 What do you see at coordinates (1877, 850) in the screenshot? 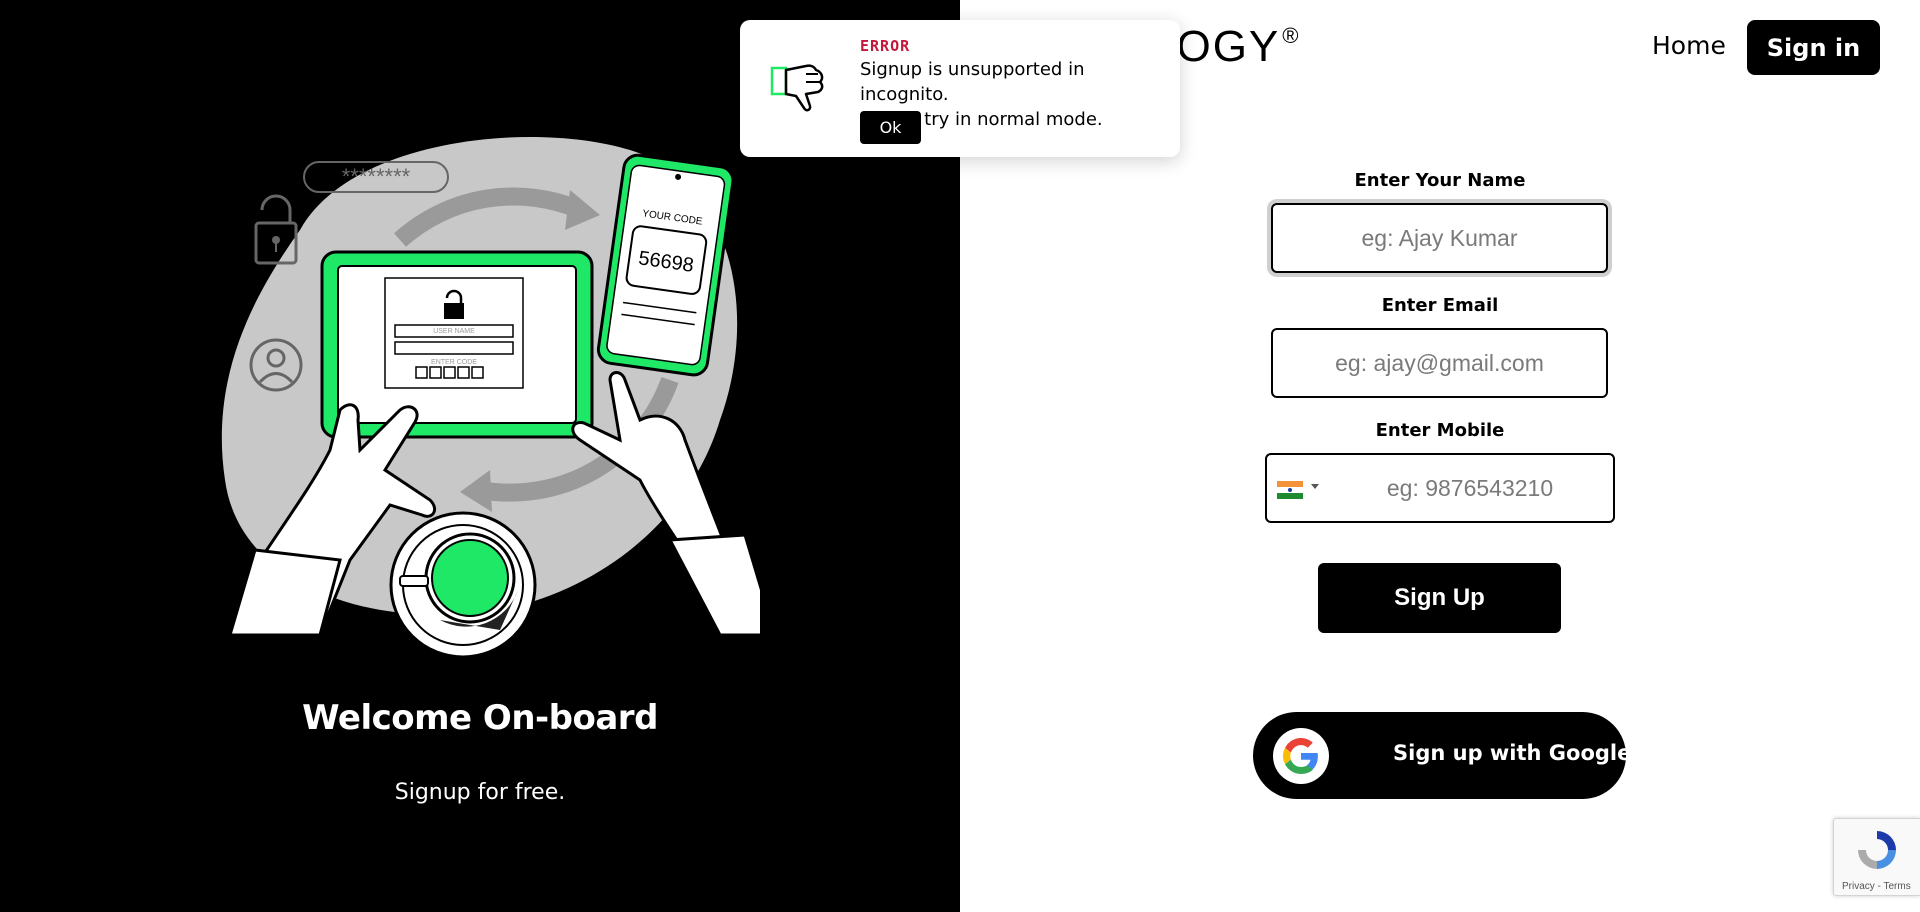
I see `recaptcha-icon` at bounding box center [1877, 850].